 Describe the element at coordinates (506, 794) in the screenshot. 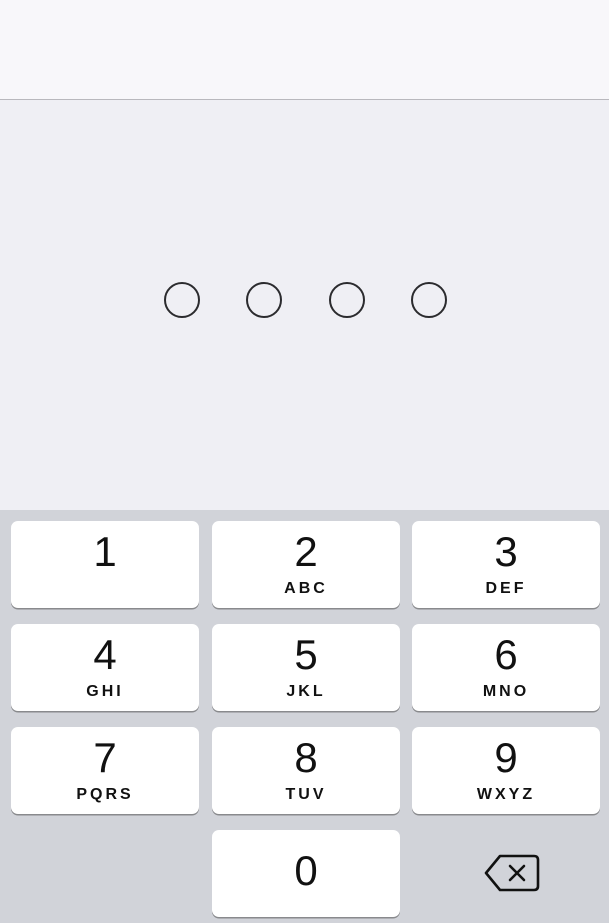

I see `key-letters: WXYZ` at that location.